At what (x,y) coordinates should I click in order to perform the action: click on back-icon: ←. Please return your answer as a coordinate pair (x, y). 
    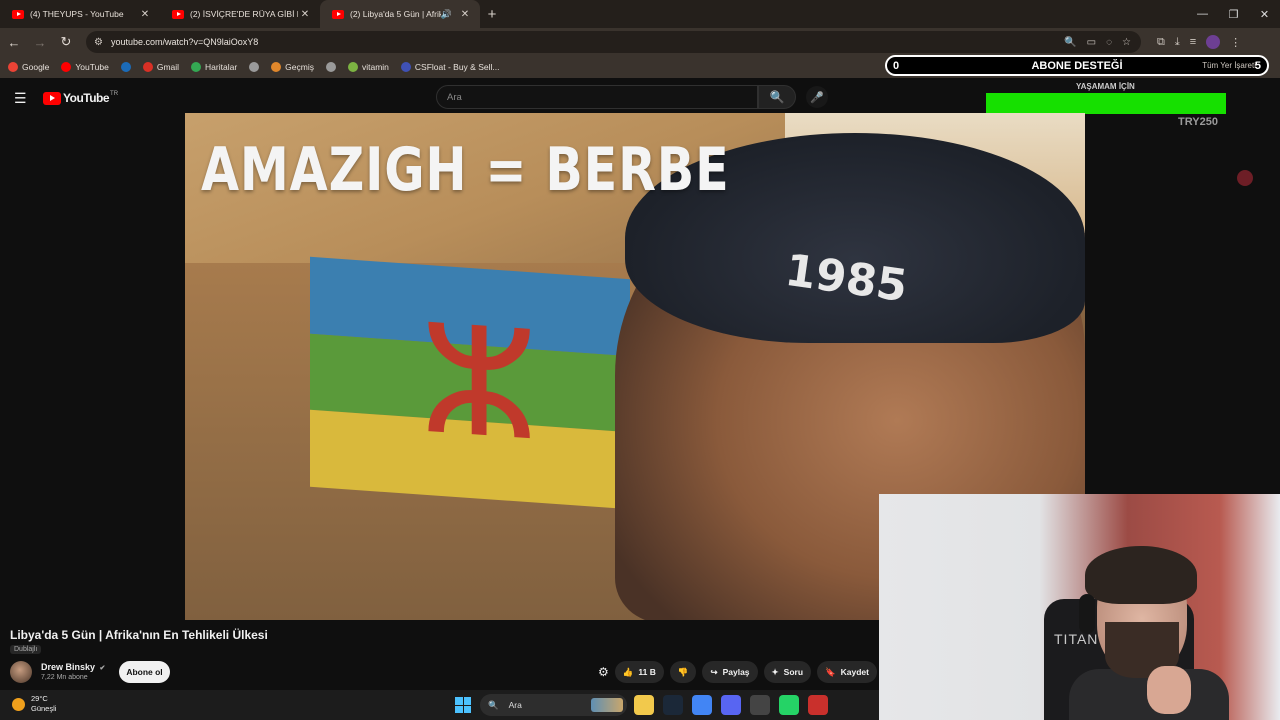
    Looking at the image, I should click on (14, 42).